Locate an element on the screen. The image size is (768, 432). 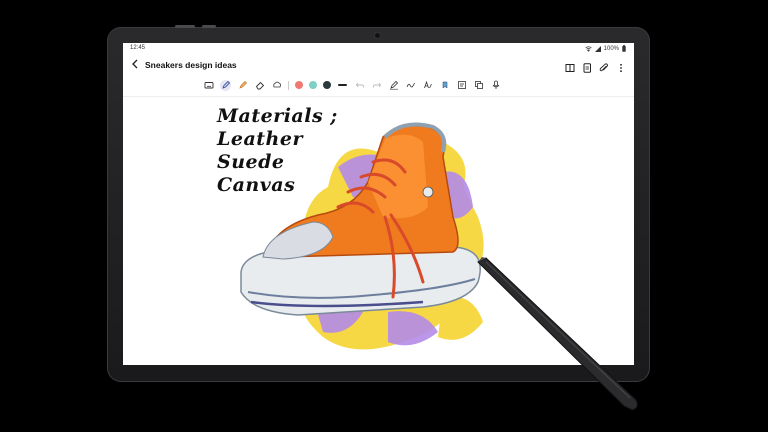
shape-fill-icon is located at coordinates (444, 85).